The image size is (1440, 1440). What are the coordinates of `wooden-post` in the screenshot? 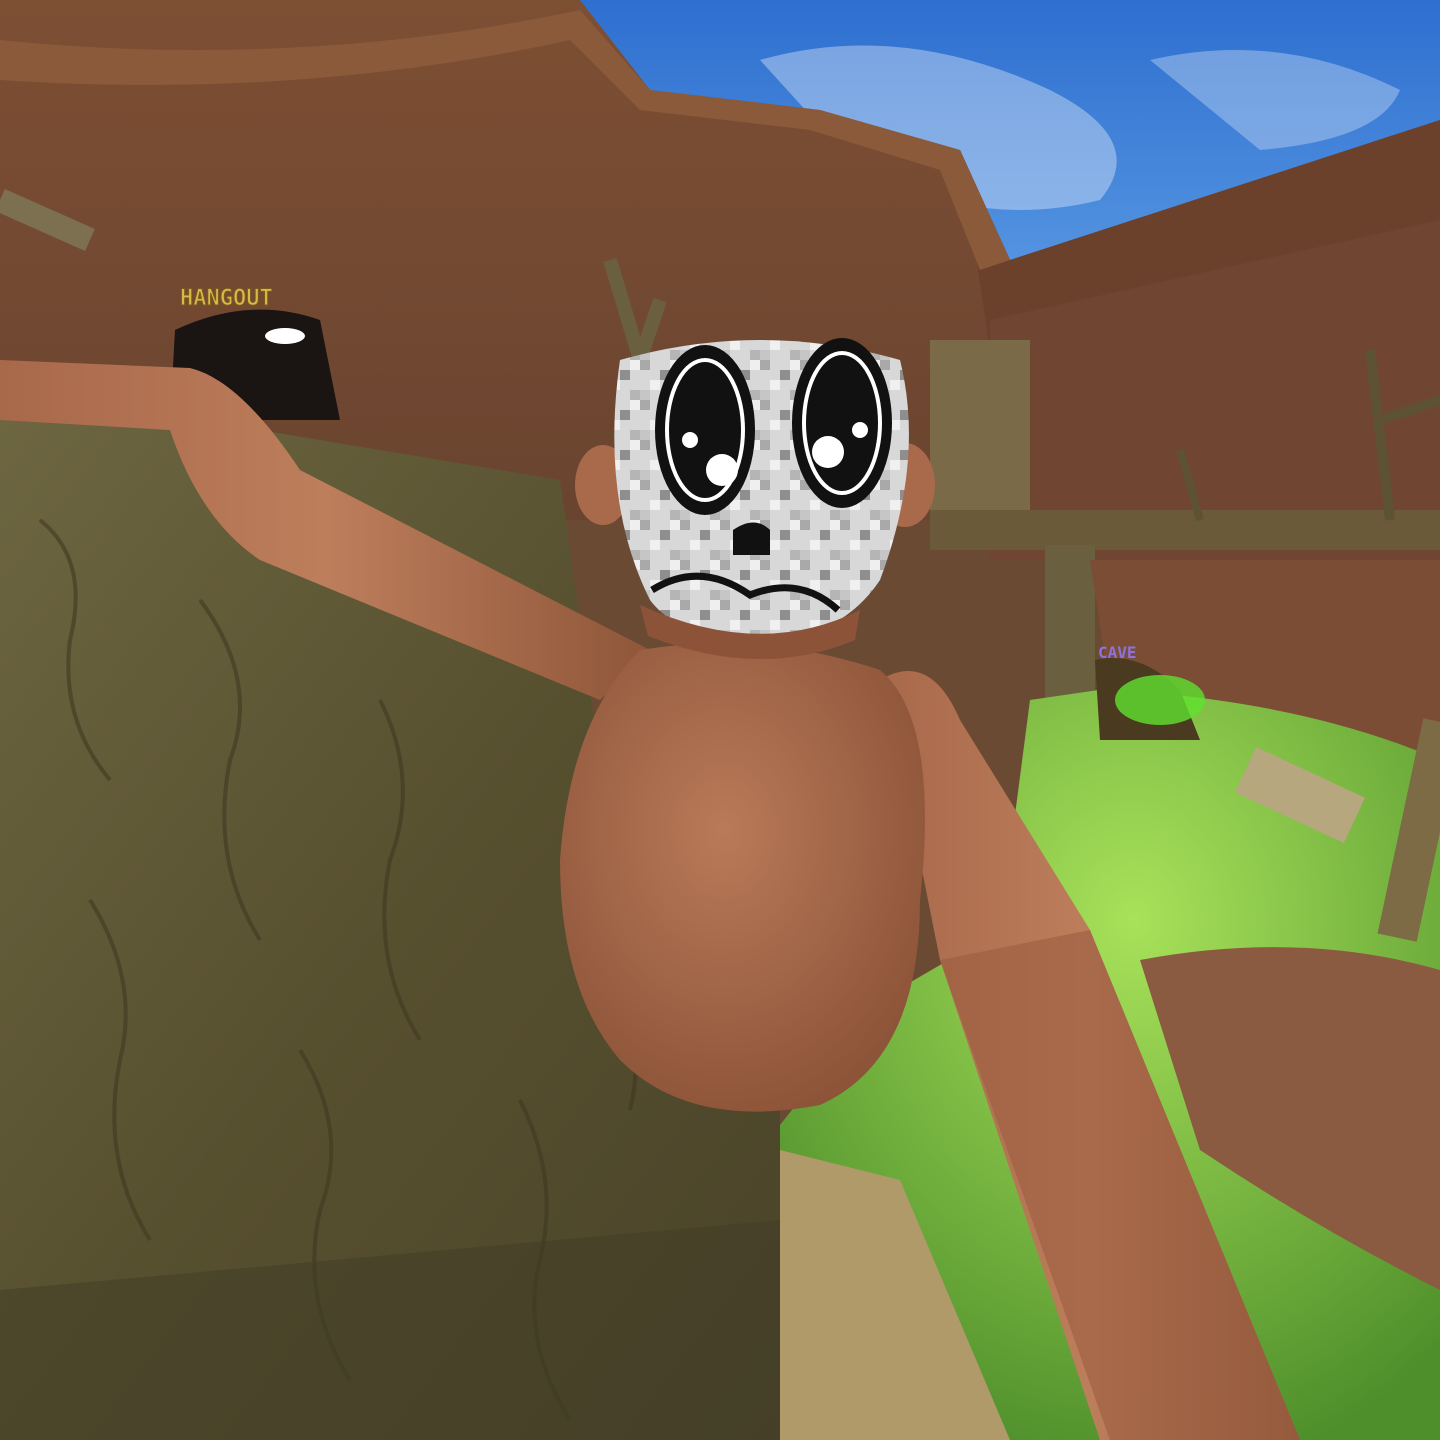 It's located at (980, 430).